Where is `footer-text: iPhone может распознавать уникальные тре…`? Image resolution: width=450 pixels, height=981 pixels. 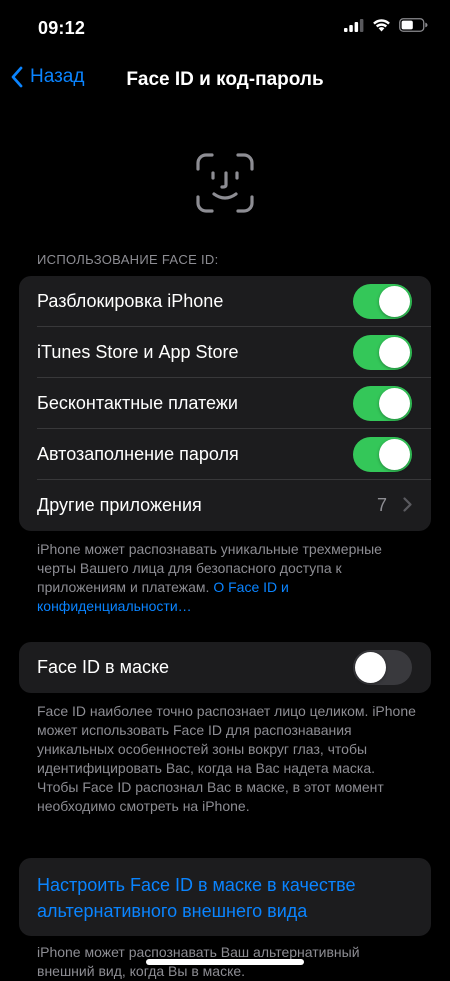 footer-text: iPhone может распознавать уникальные тре… is located at coordinates (209, 568).